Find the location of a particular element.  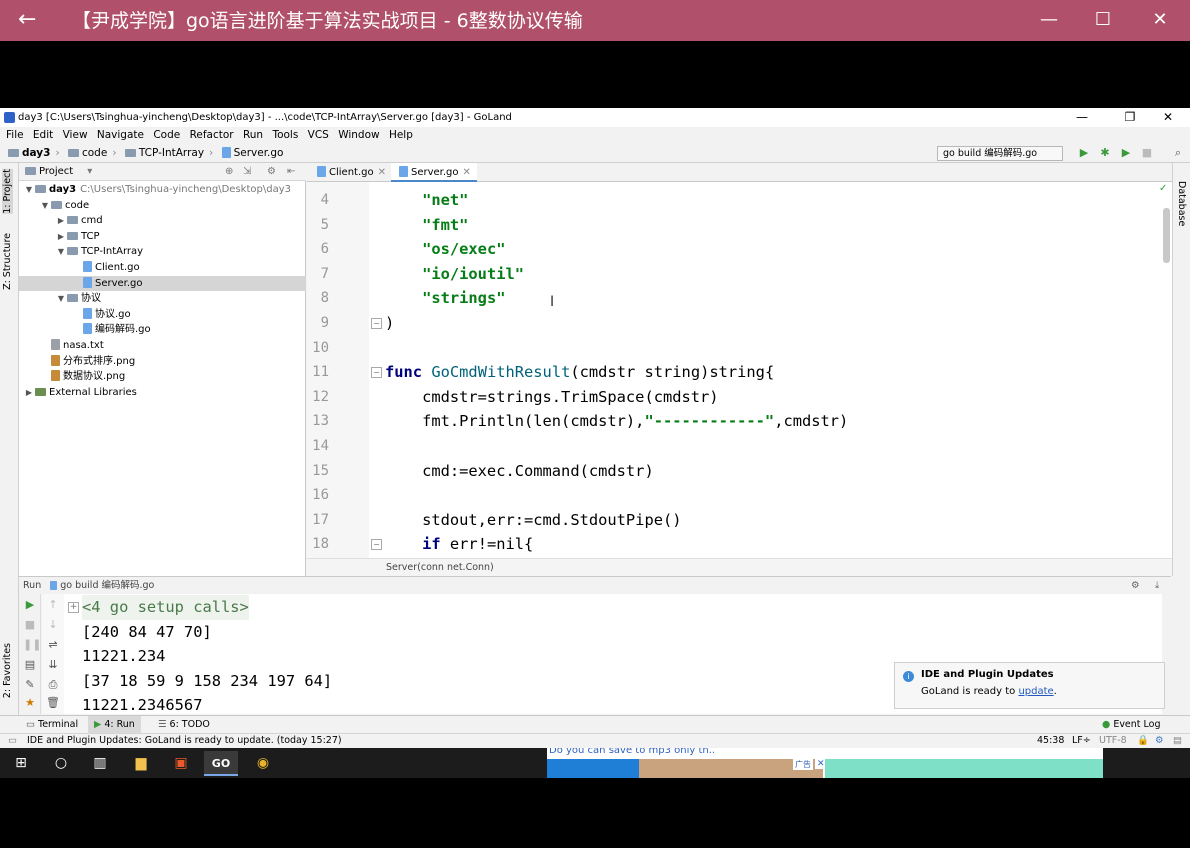

editor-breadcrumb: Server(conn net.Conn) is located at coordinates (739, 567).